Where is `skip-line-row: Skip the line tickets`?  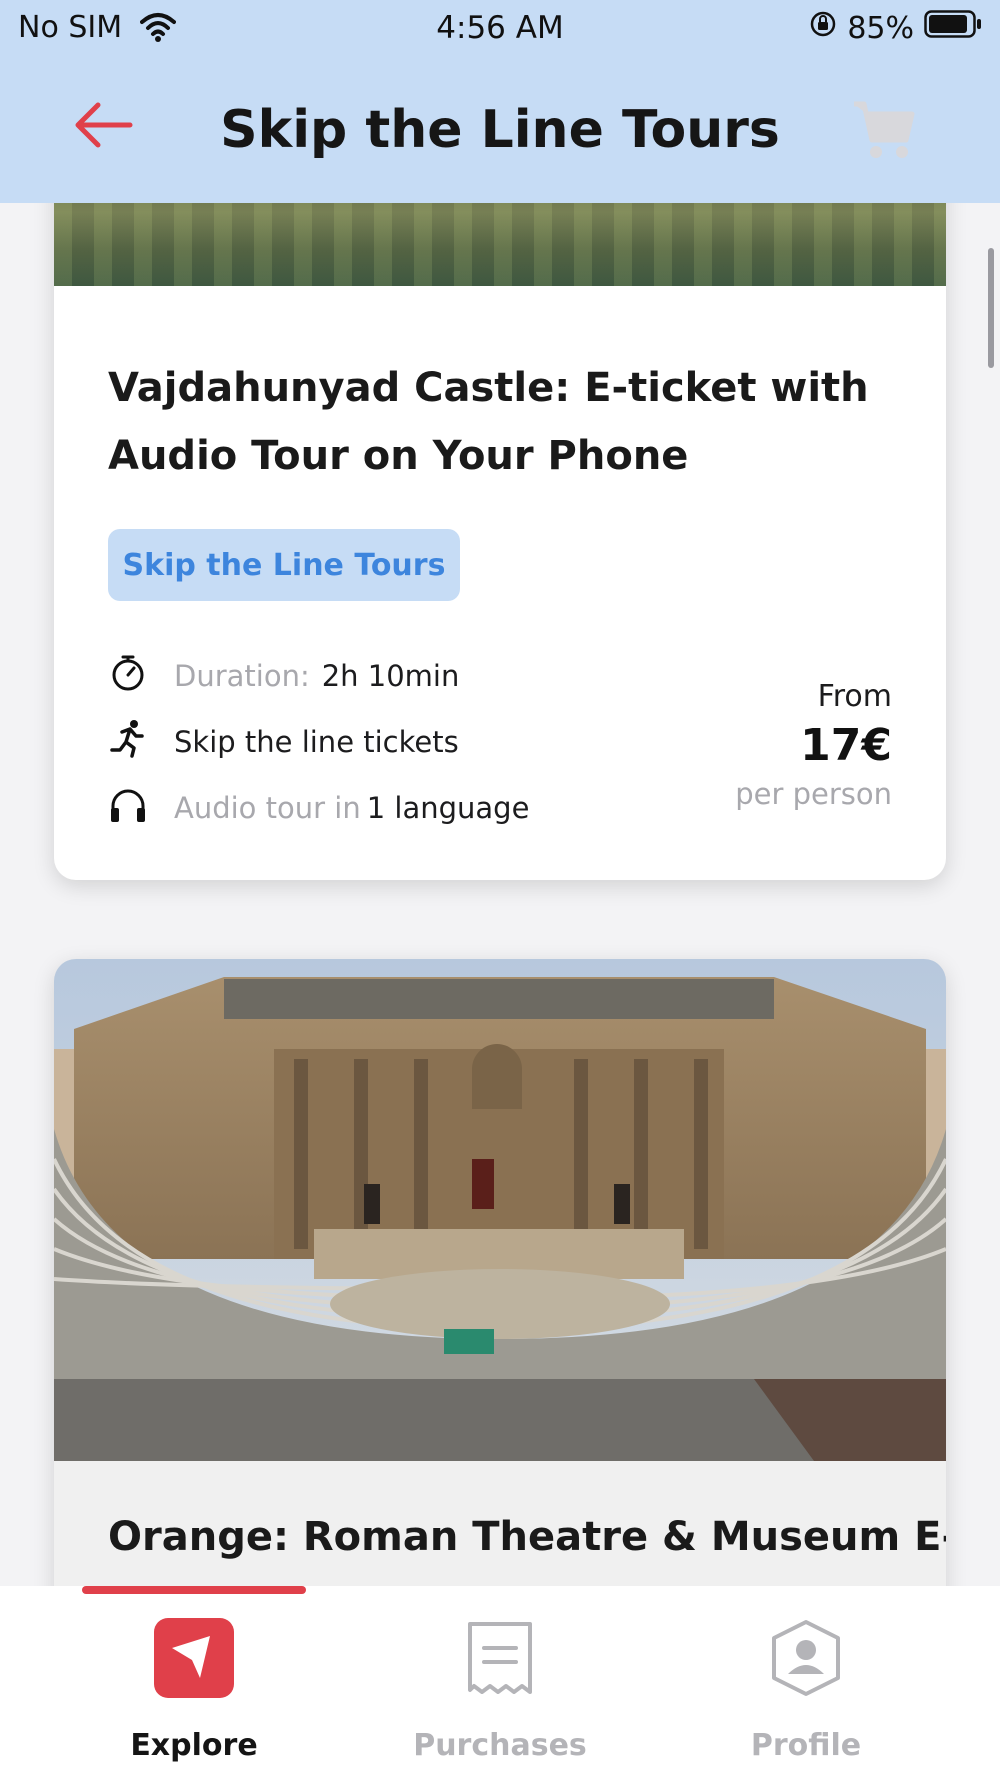
skip-line-row: Skip the line tickets is located at coordinates (283, 741).